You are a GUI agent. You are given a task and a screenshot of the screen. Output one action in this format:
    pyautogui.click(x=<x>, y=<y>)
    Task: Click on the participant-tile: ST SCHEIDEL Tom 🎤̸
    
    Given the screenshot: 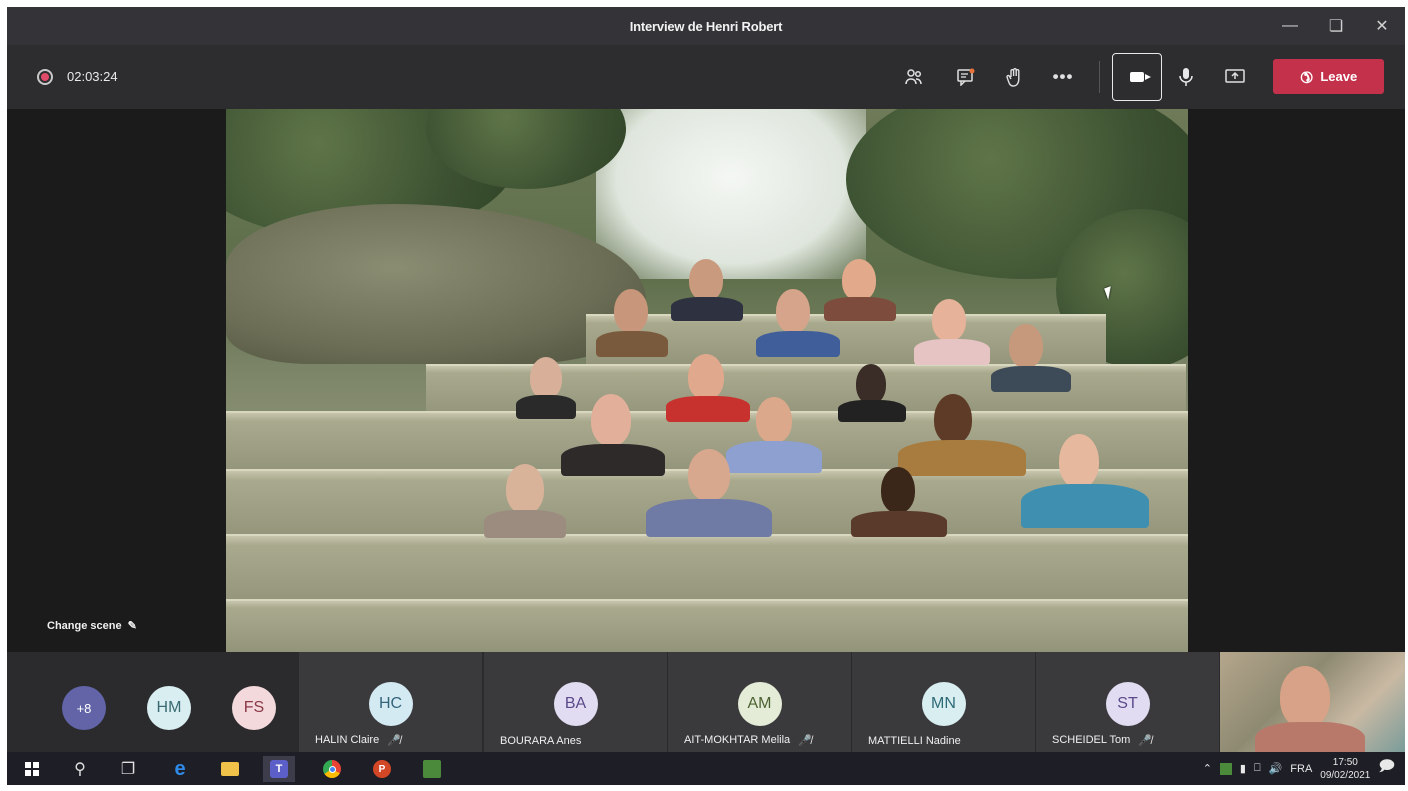 What is the action you would take?
    pyautogui.click(x=1127, y=702)
    